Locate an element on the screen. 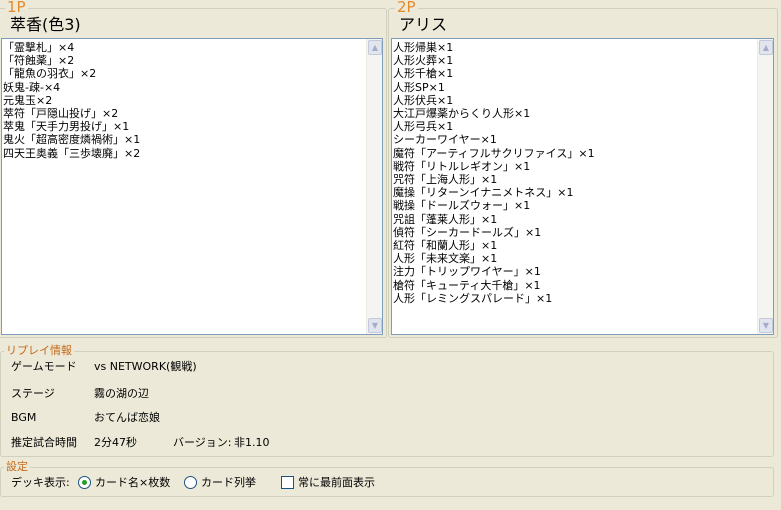 This screenshot has height=510, width=781. deck-card-item: 「霊撃札」×4 is located at coordinates (192, 47).